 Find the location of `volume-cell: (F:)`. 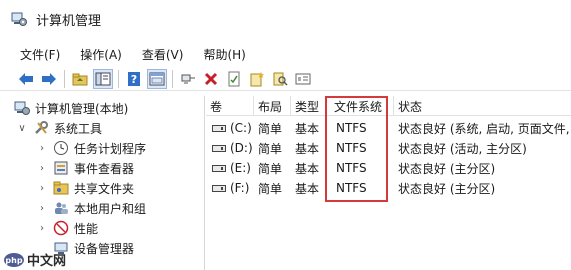

volume-cell: (F:) is located at coordinates (230, 188).